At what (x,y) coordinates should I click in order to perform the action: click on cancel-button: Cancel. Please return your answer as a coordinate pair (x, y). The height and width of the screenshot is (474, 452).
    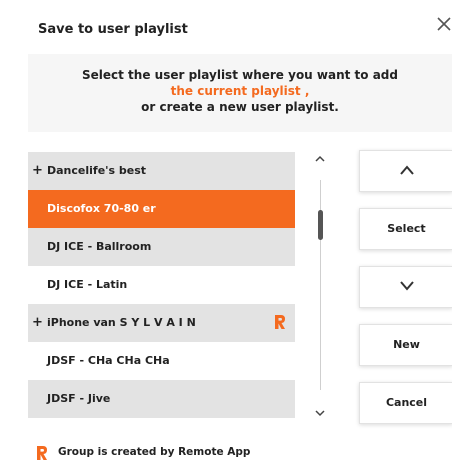
    Looking at the image, I should click on (405, 403).